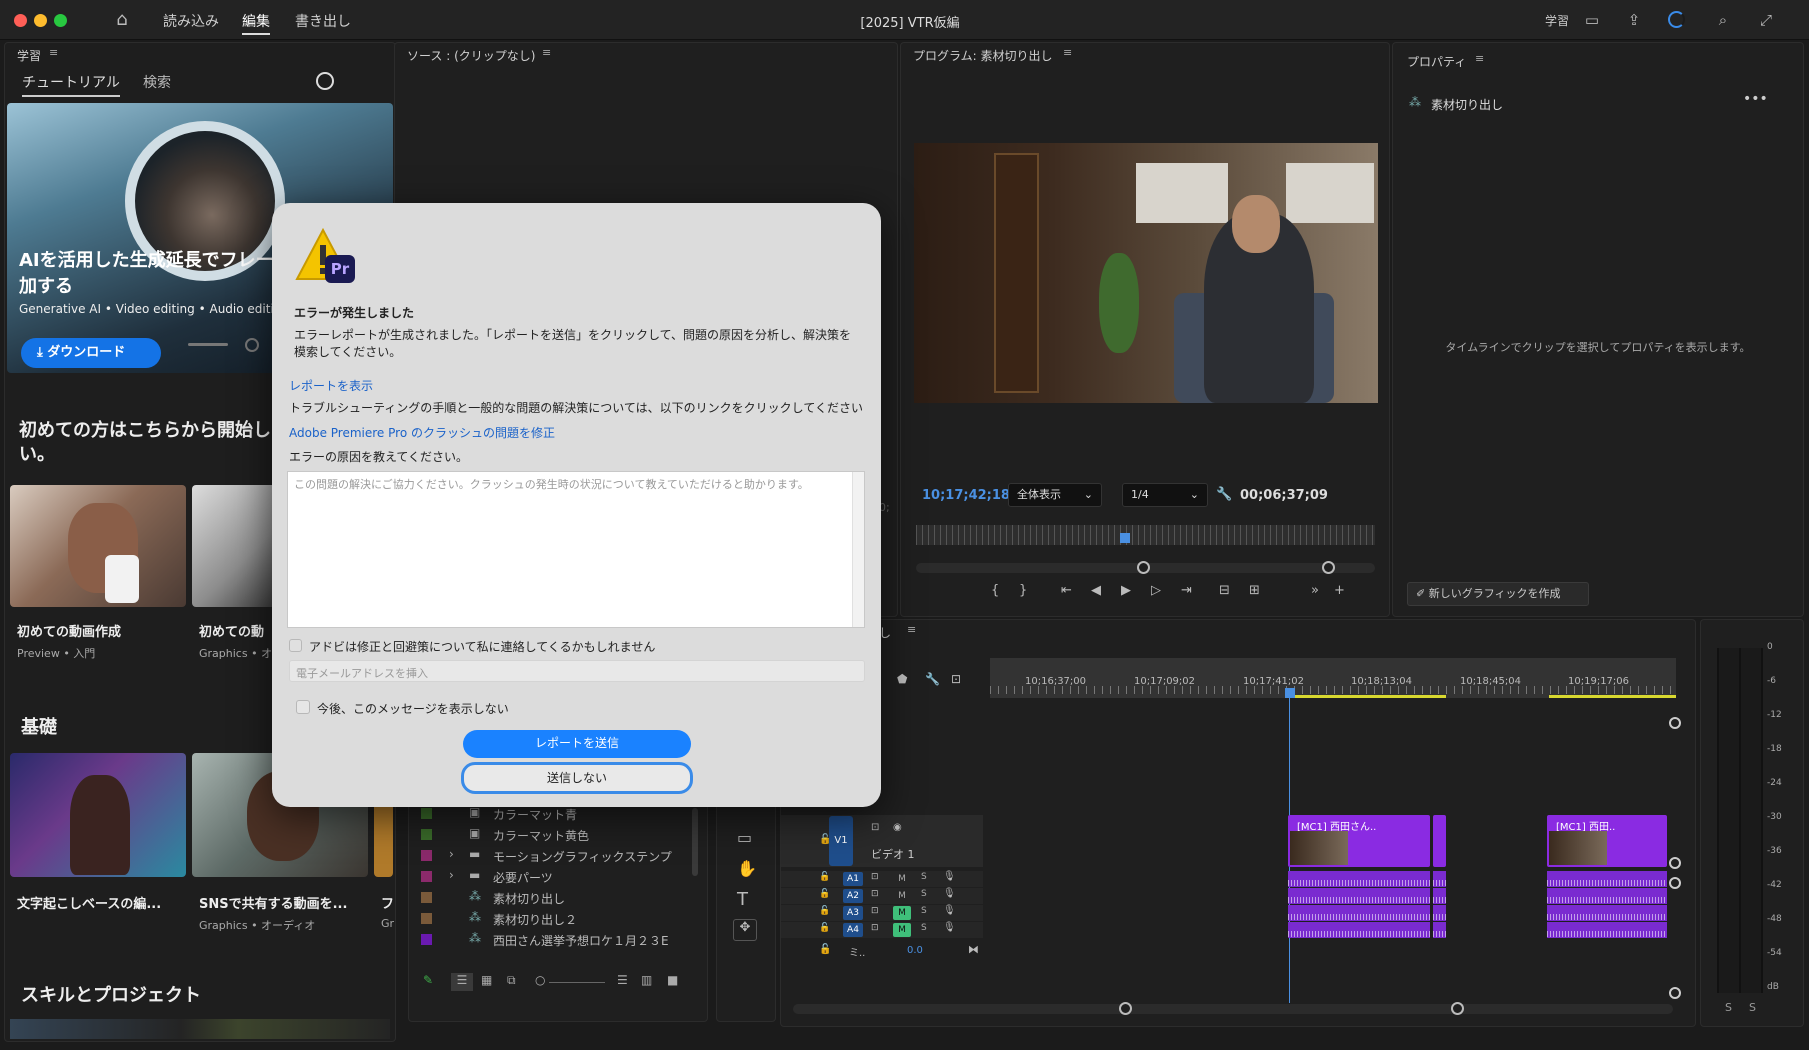  I want to click on download-button: ⤓ ダウンロード, so click(91, 353).